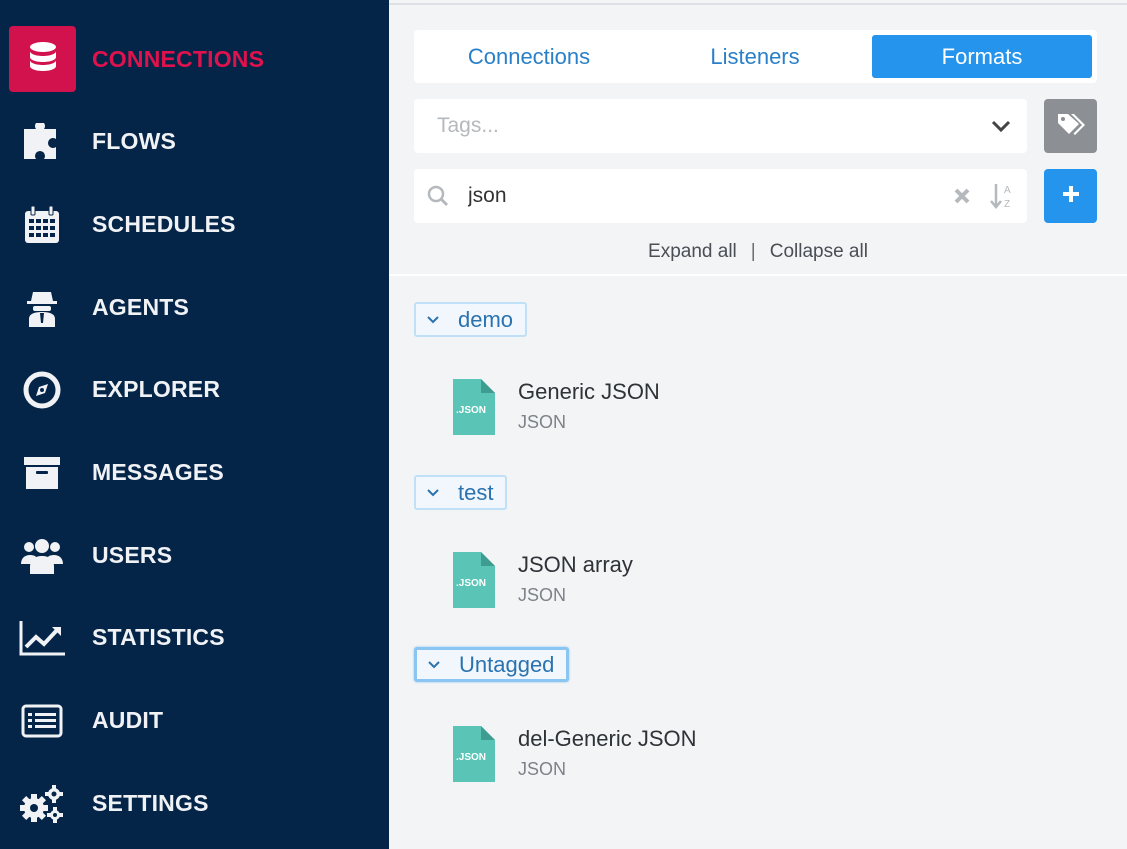 The image size is (1127, 849). Describe the element at coordinates (607, 738) in the screenshot. I see `item-title: del-Generic JSON` at that location.